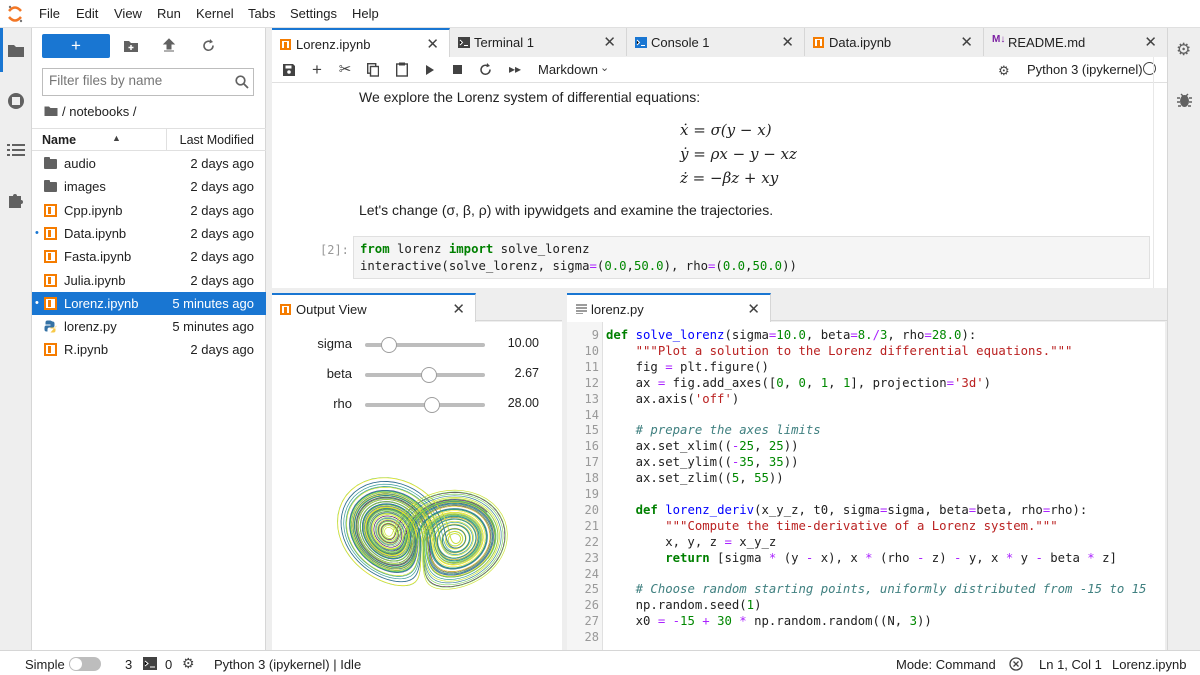  Describe the element at coordinates (604, 67) in the screenshot. I see `chevron-down-icon: ⌄` at that location.